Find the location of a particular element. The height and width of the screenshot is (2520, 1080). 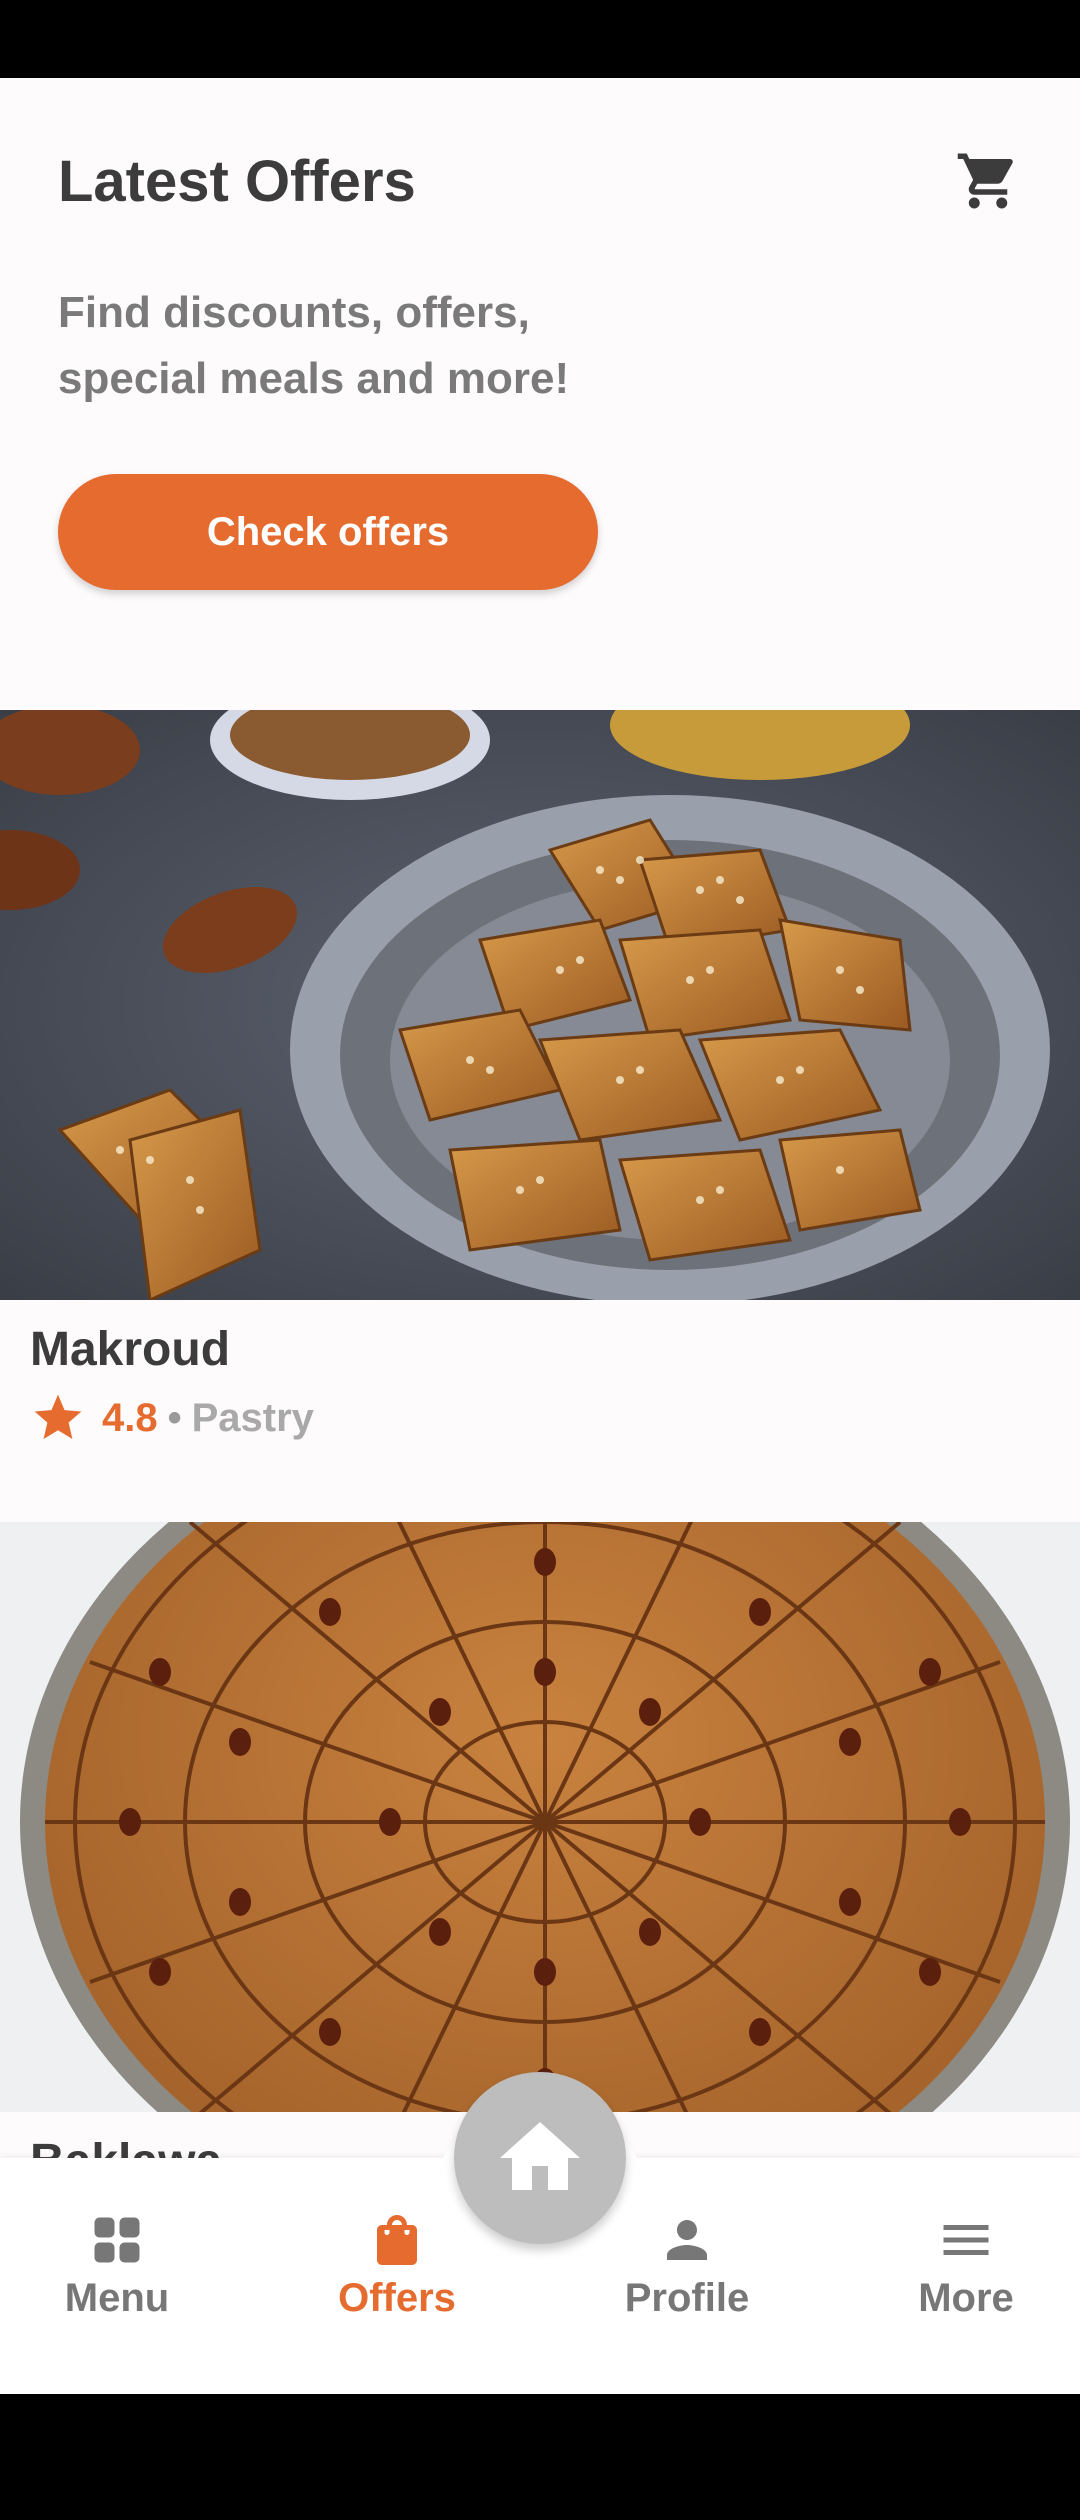

home-icon is located at coordinates (540, 2156).